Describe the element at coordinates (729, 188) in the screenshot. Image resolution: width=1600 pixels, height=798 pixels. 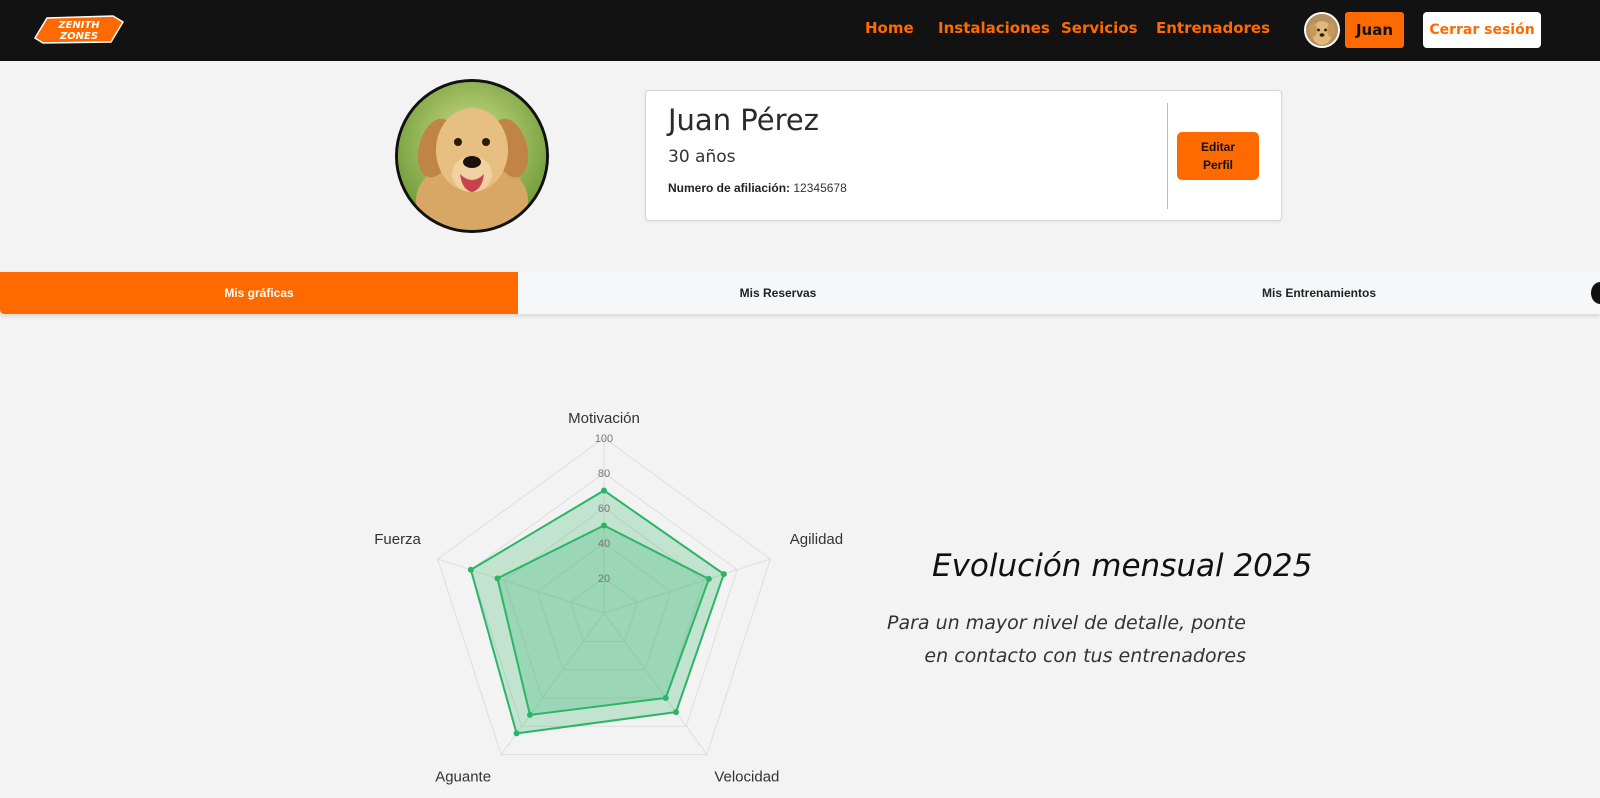
I see `affiliation-label: Numero de afiliación:` at that location.